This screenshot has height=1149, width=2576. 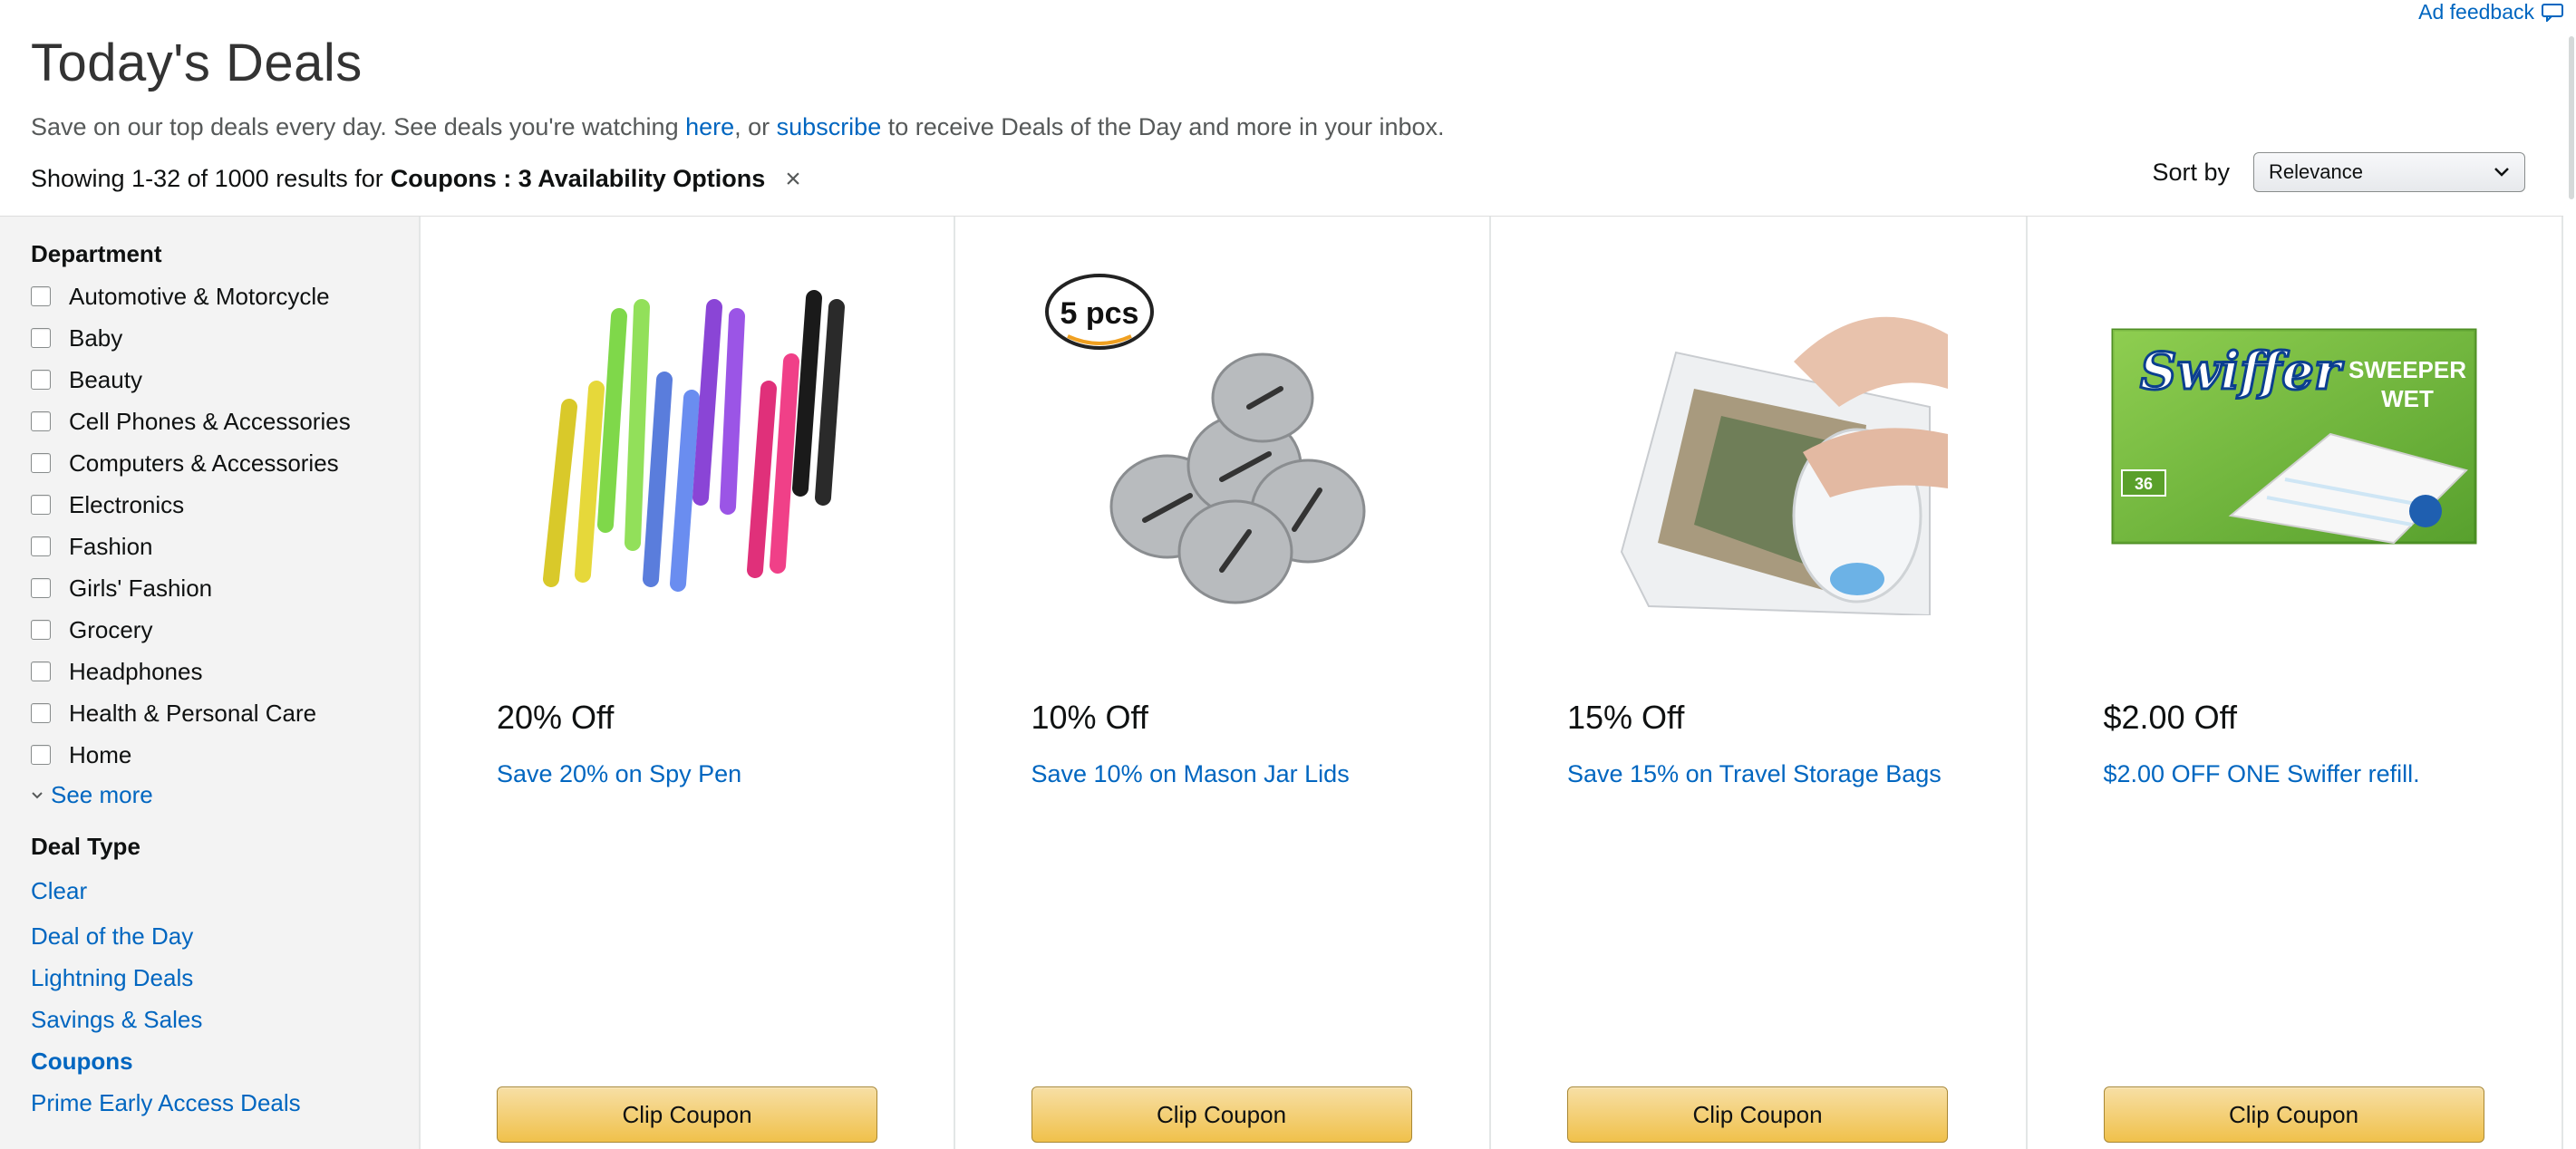 I want to click on department-option: Baby, so click(x=209, y=338).